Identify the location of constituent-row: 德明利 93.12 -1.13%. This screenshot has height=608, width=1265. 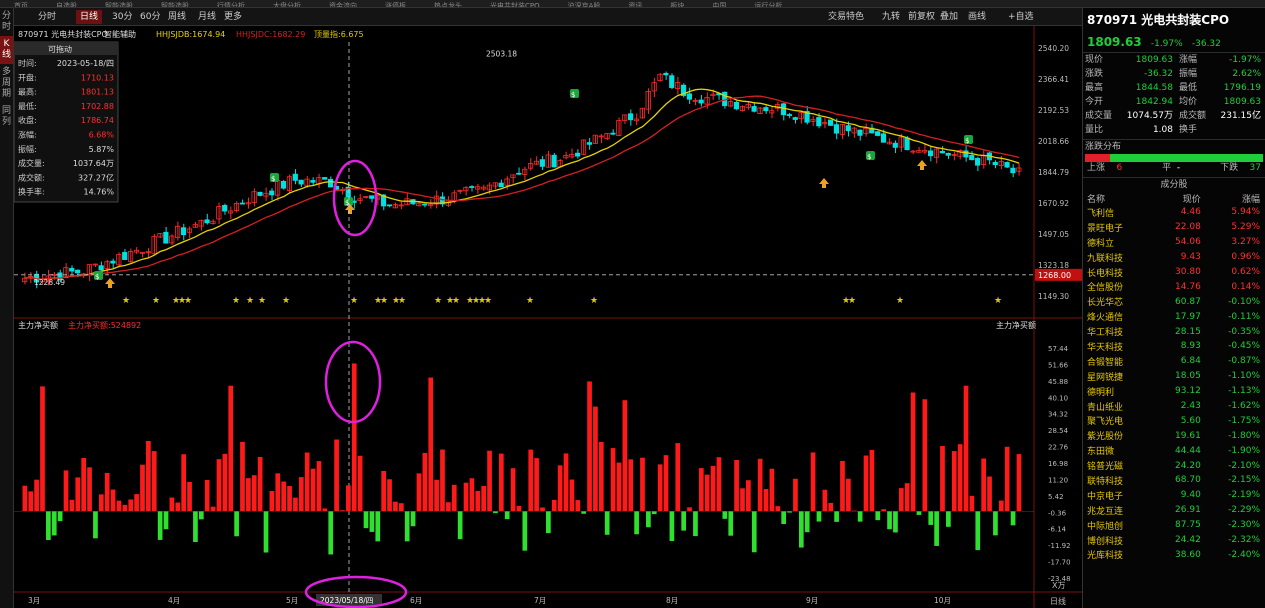
(1173, 391).